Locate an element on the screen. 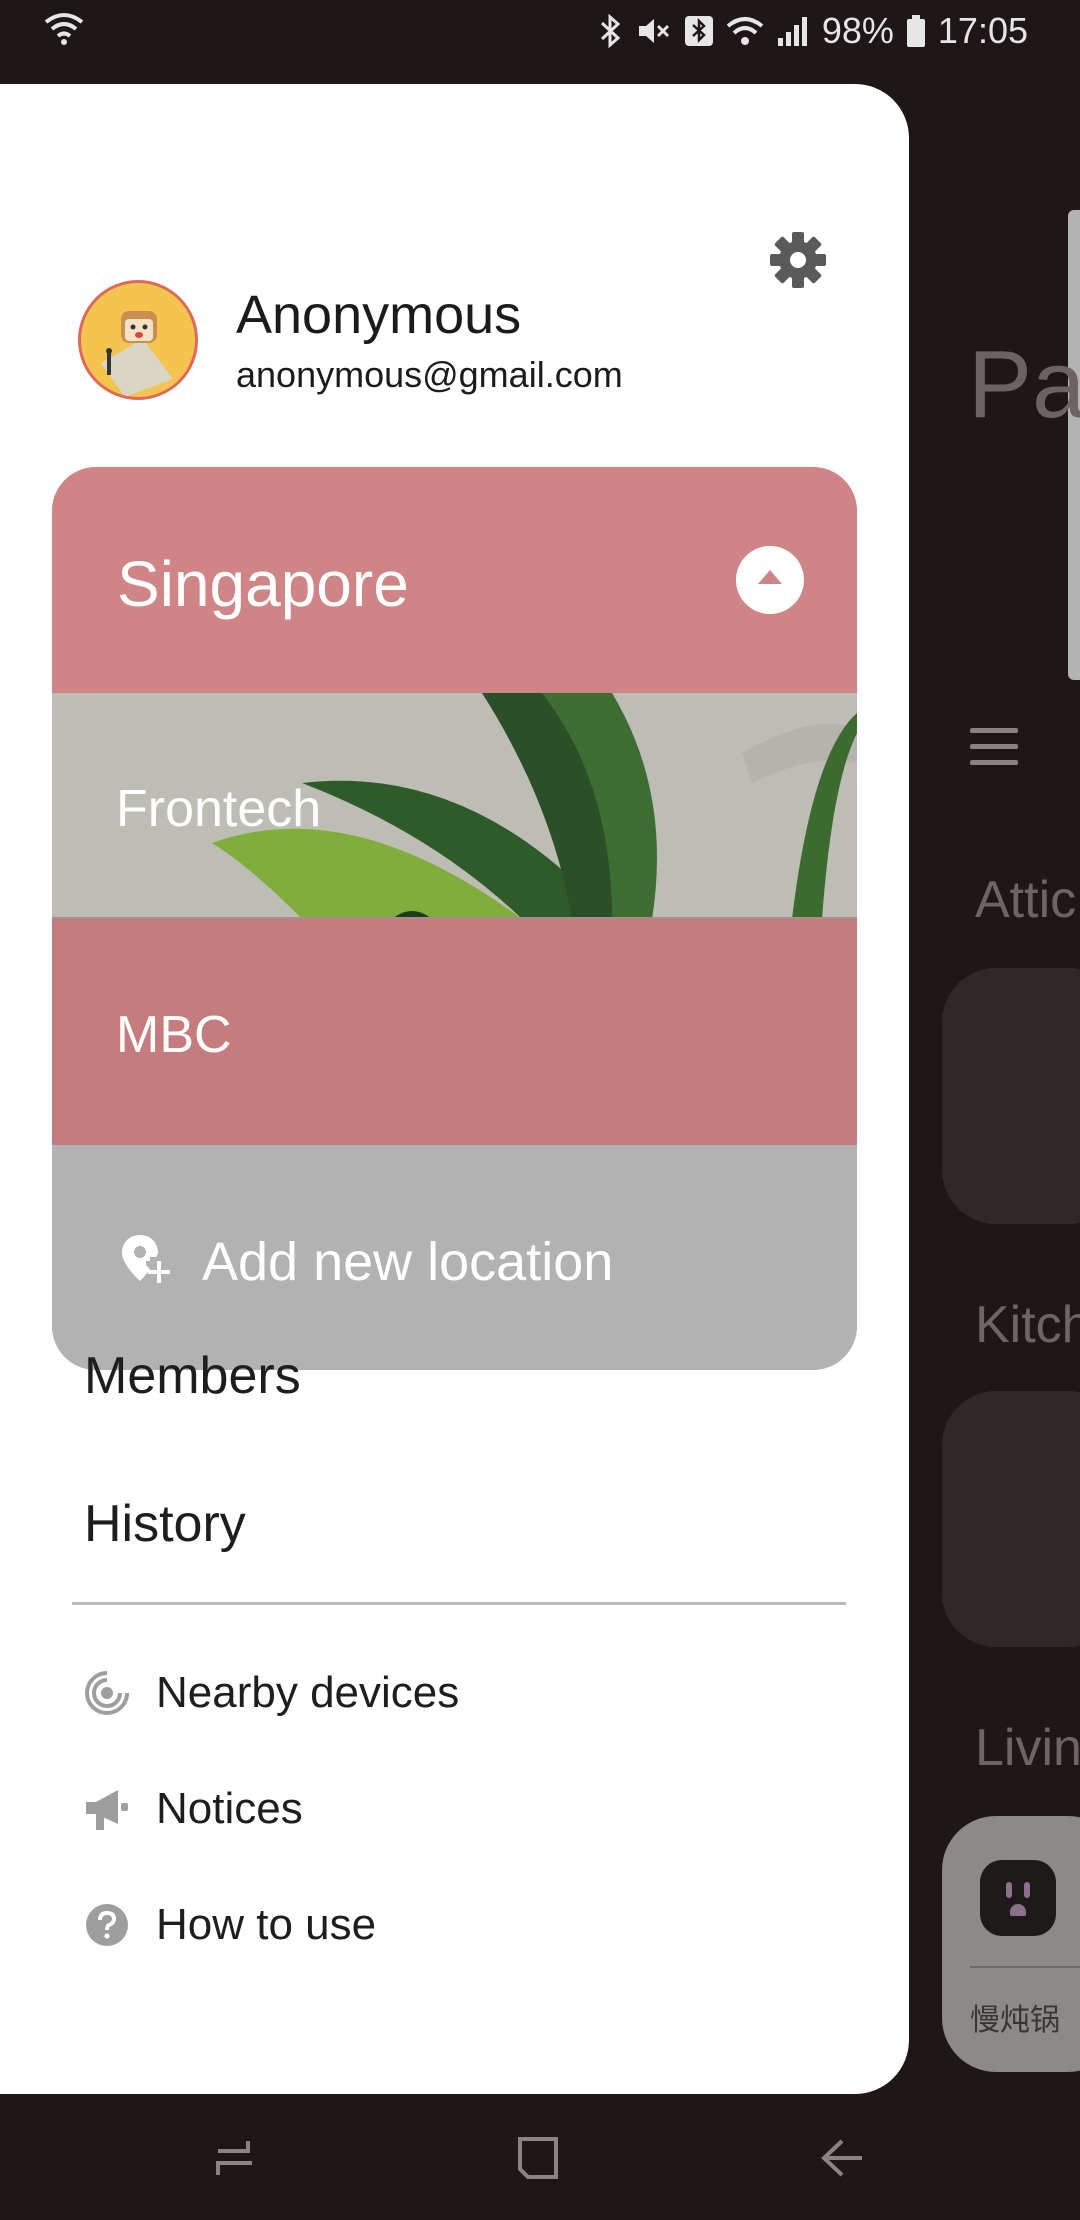  wifi-icon is located at coordinates (745, 31).